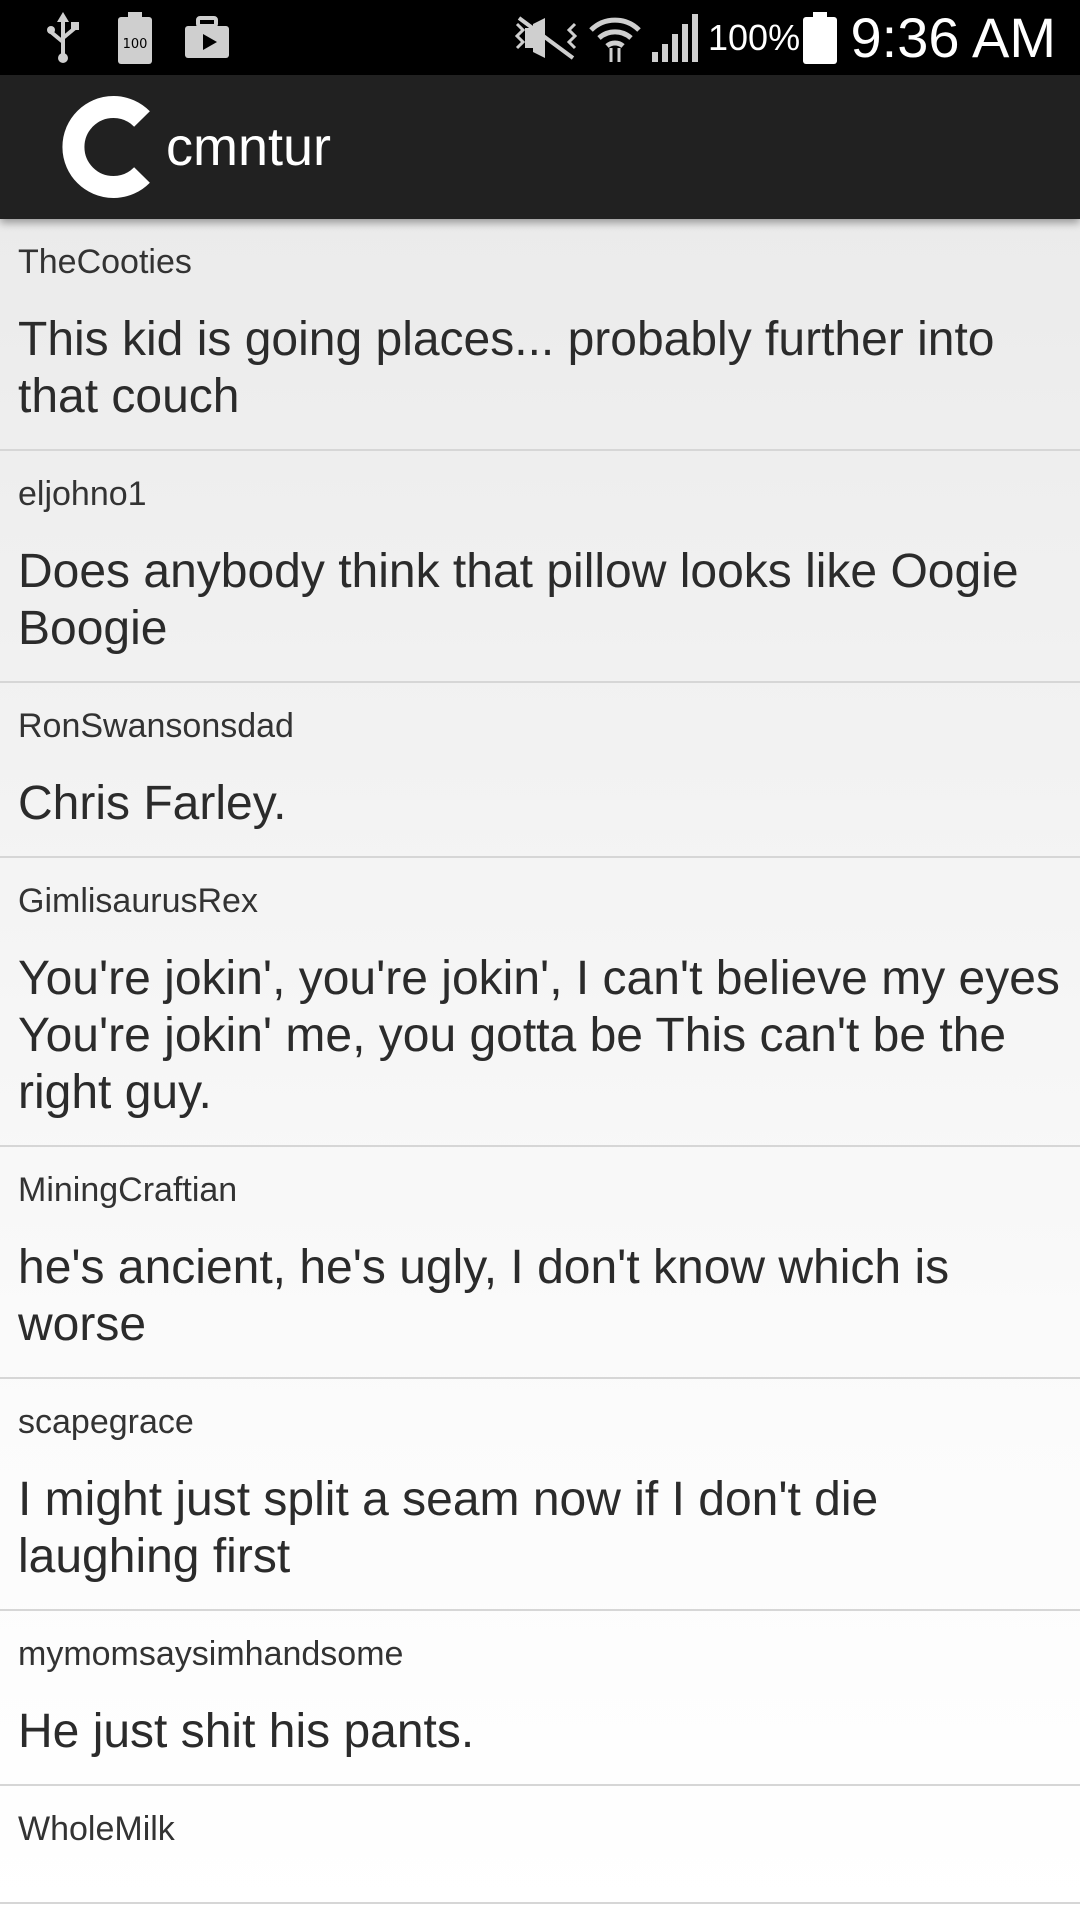 The image size is (1080, 1920). I want to click on svg-text: 100, so click(135, 44).